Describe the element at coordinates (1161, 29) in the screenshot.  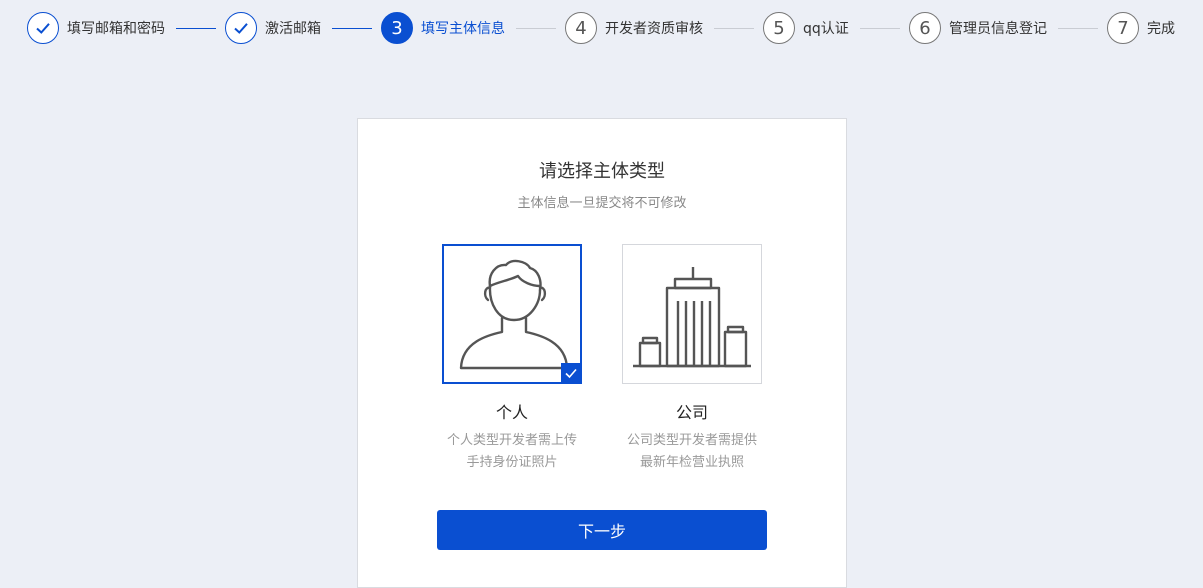
I see `step-label: 完成` at that location.